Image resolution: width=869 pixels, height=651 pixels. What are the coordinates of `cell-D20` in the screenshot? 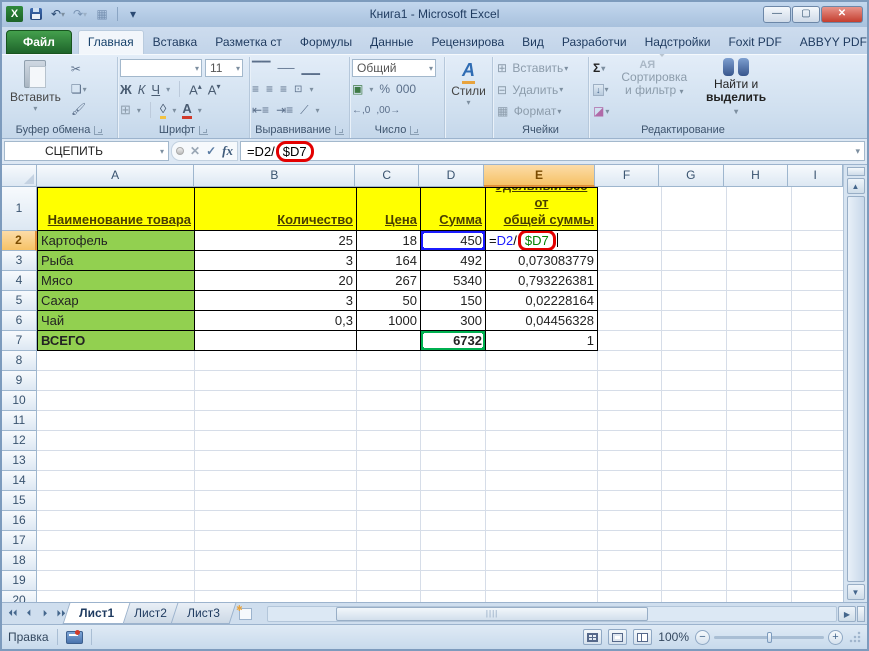 It's located at (453, 596).